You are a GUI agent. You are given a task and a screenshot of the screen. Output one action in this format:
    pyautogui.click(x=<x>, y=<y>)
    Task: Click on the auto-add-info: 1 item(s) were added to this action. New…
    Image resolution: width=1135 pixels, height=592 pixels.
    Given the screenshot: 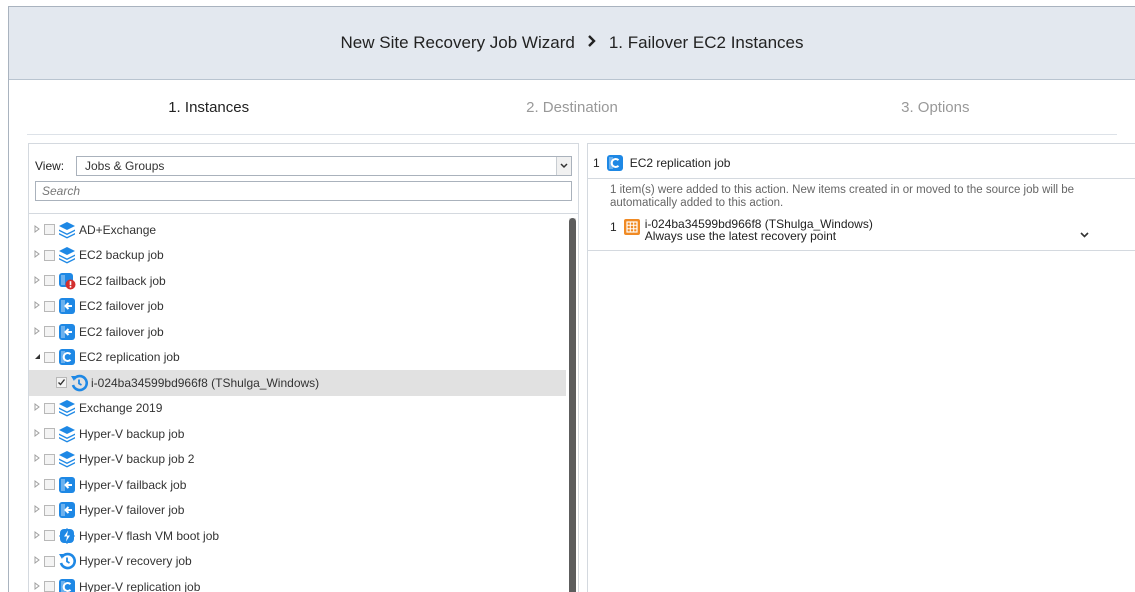 What is the action you would take?
    pyautogui.click(x=842, y=196)
    